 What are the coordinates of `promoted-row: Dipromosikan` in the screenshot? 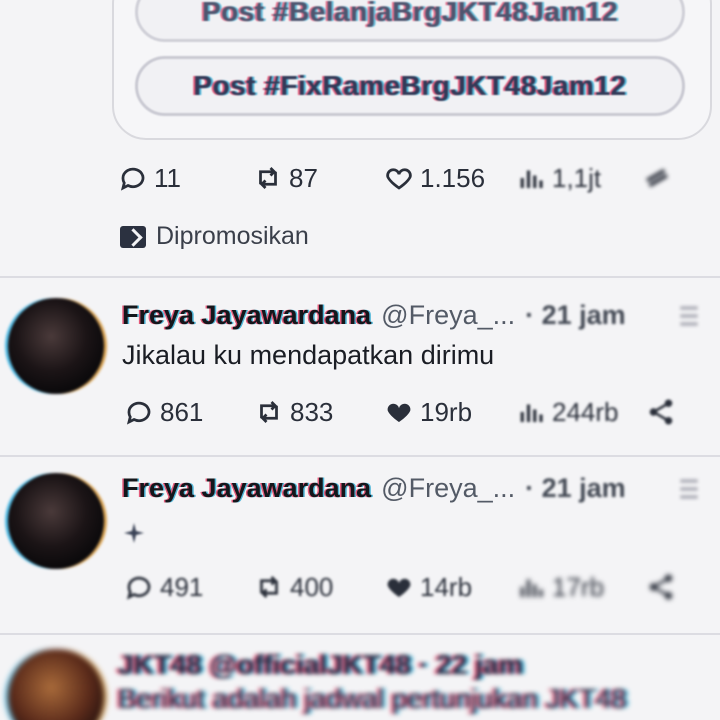 It's located at (214, 236).